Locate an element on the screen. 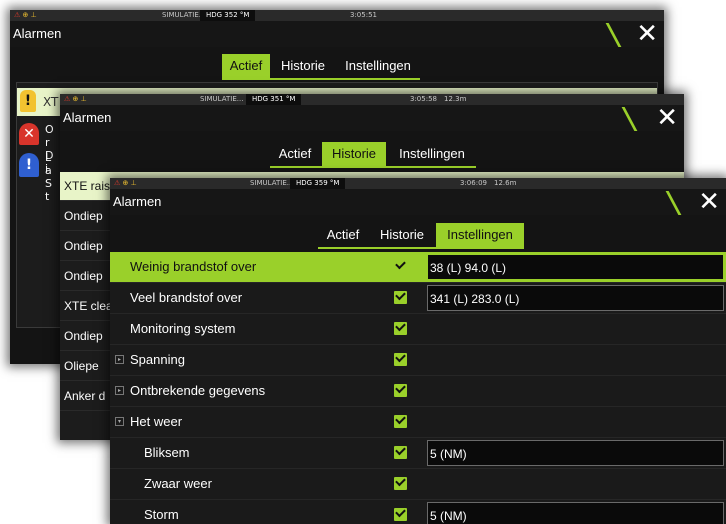 The width and height of the screenshot is (726, 524). status-bar: ⚠ ⊕ ⊥ SIMULATIE... HDG 352 °M 3:05:51 is located at coordinates (337, 15).